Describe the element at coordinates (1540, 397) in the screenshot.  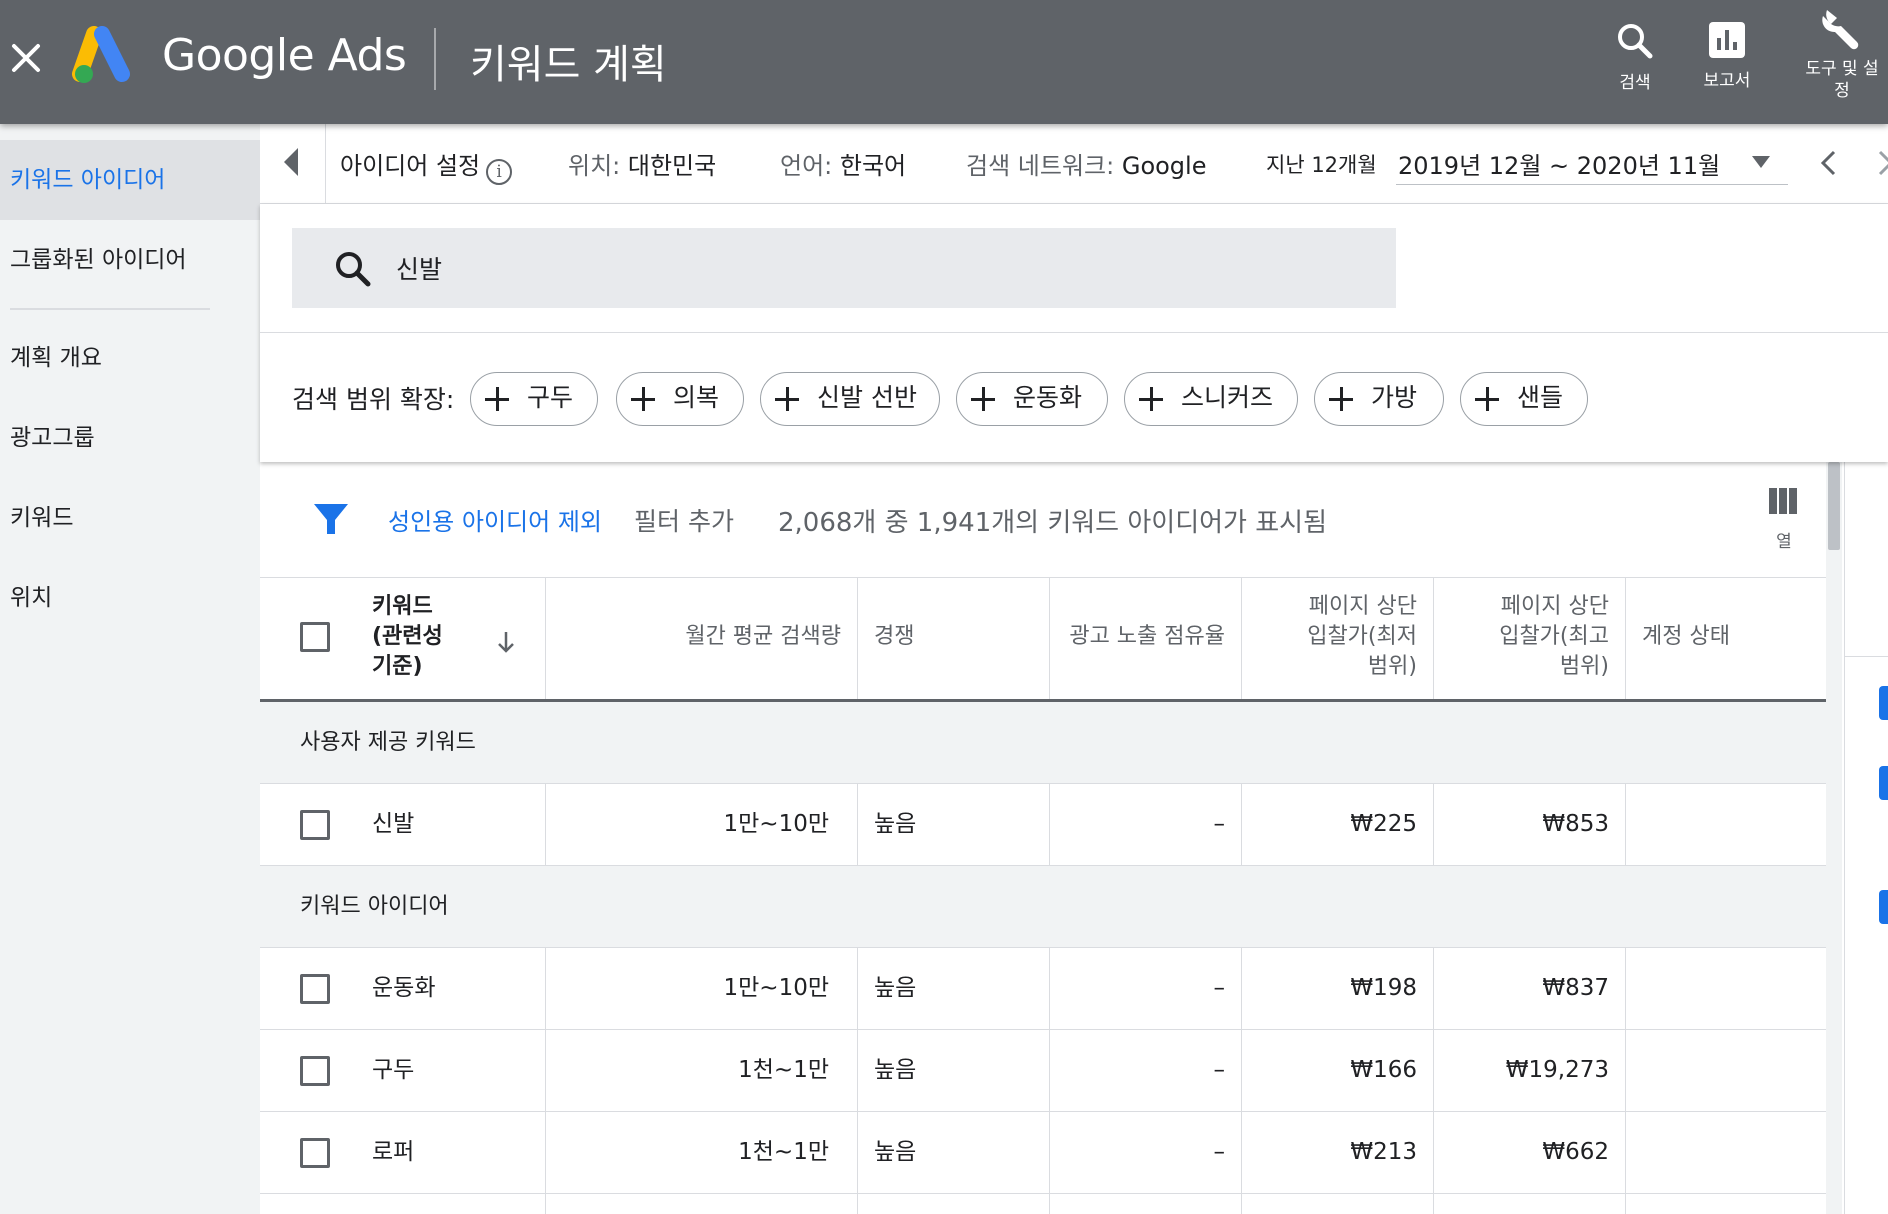
I see `chip-label: 샌들` at that location.